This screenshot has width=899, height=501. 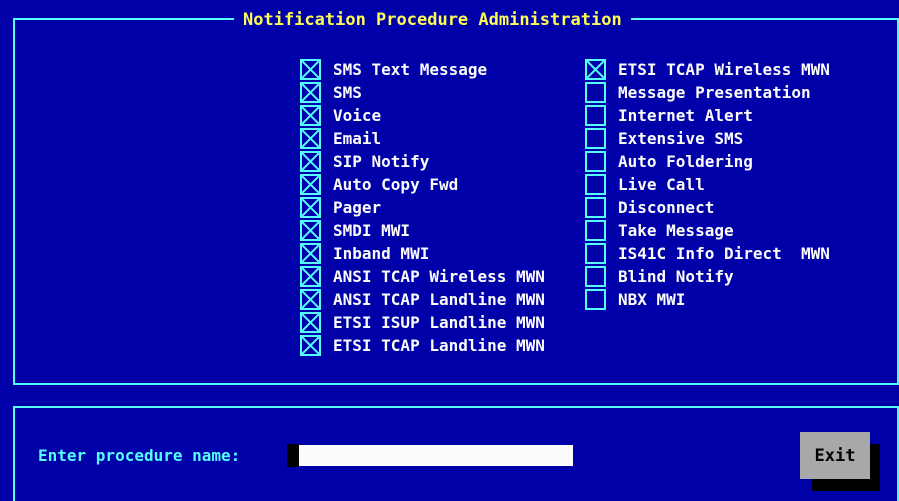 I want to click on procedure-option-label: Internet Alert, so click(x=685, y=115).